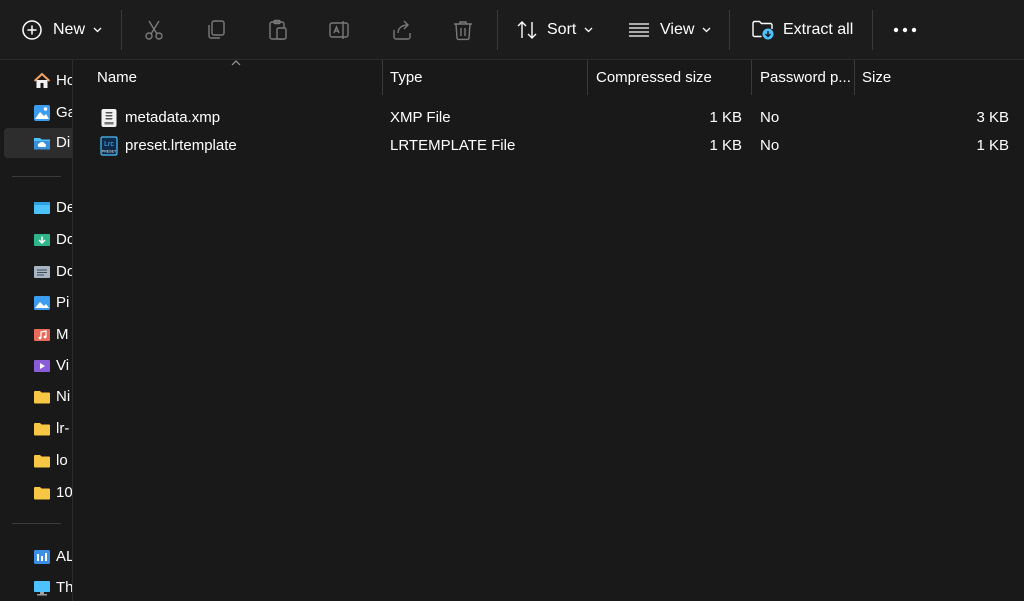  Describe the element at coordinates (109, 118) in the screenshot. I see `xmp-file-icon` at that location.